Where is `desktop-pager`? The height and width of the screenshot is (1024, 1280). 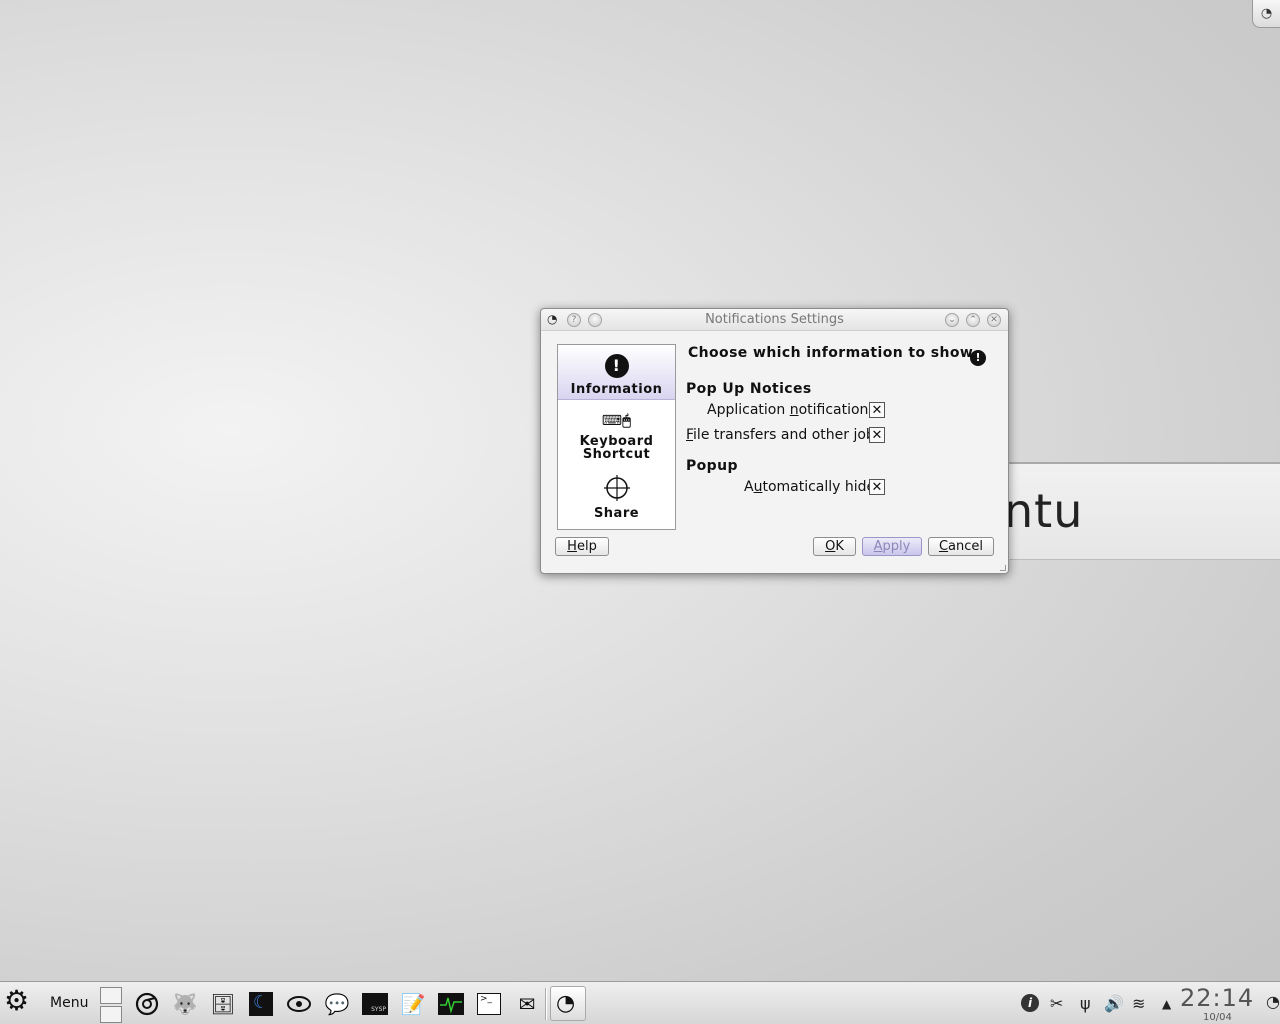 desktop-pager is located at coordinates (111, 1005).